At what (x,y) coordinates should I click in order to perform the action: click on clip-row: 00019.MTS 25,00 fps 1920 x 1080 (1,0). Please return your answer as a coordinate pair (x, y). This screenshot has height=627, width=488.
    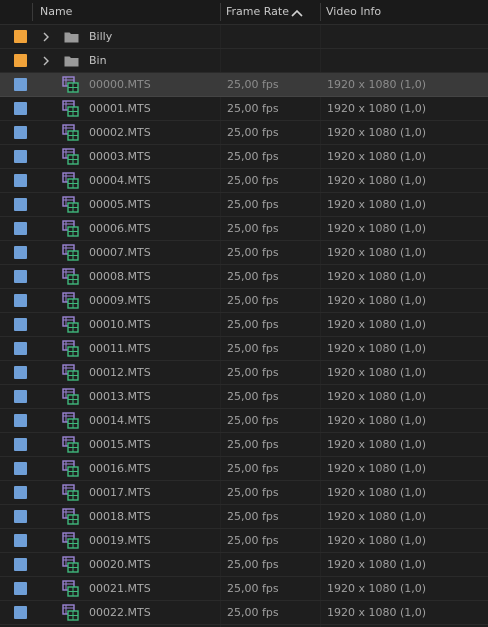
    Looking at the image, I should click on (244, 541).